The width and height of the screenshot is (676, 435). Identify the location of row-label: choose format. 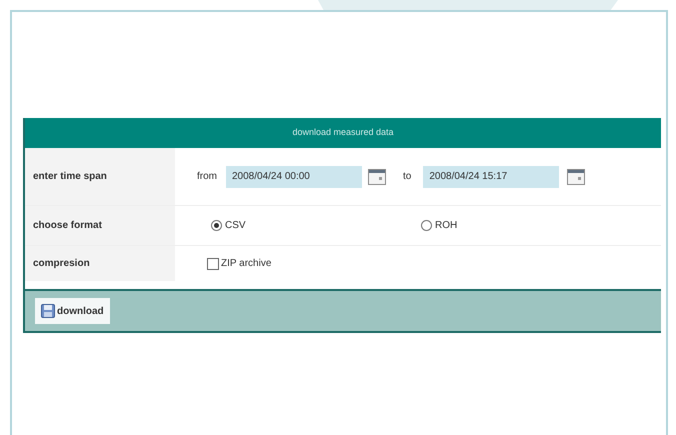
(67, 226).